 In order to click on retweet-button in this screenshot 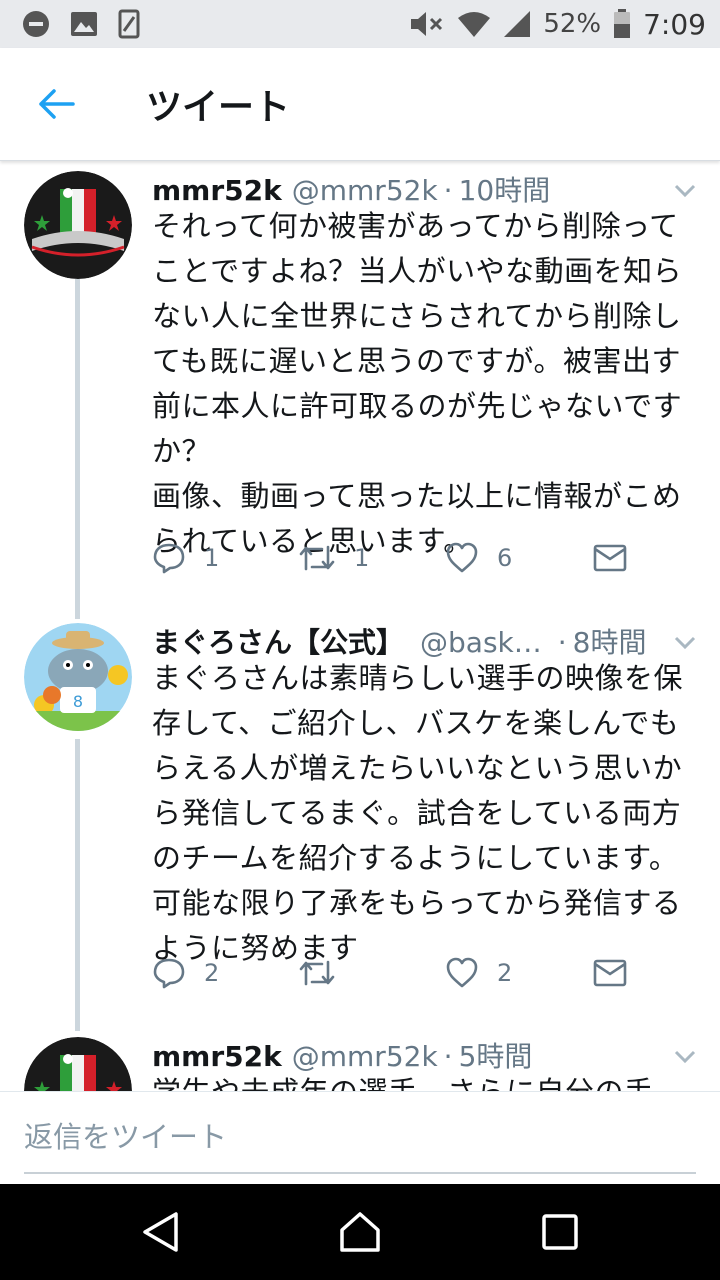, I will do `click(326, 973)`.